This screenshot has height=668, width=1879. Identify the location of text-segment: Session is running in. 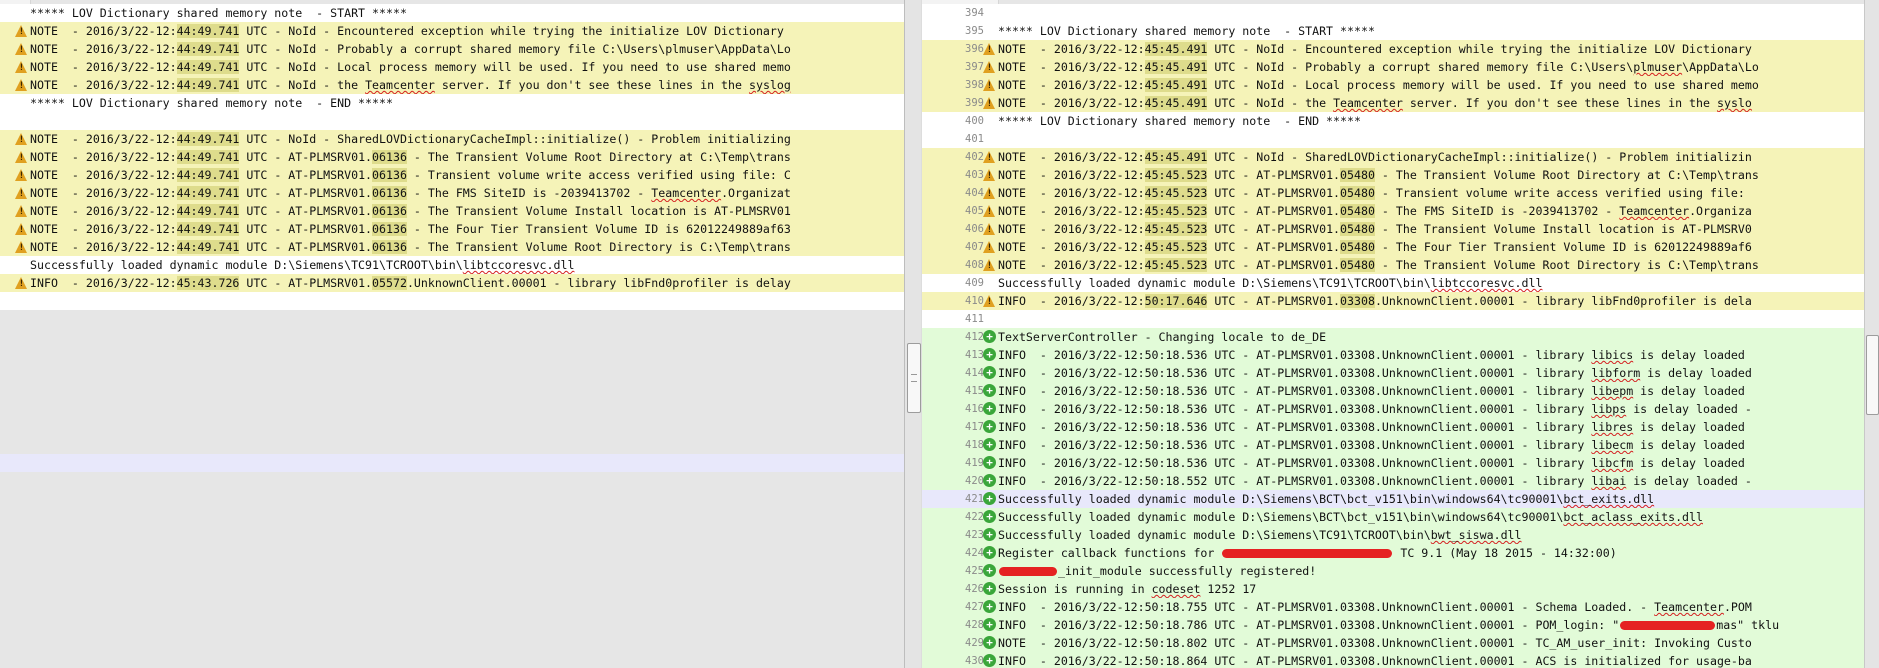
(1075, 589).